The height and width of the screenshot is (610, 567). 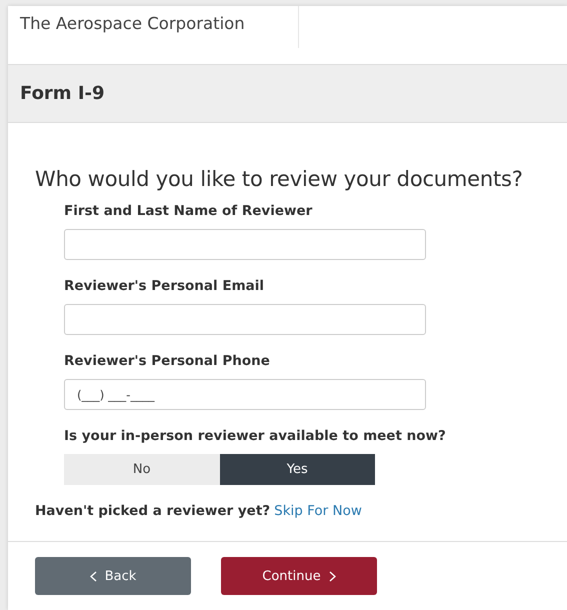 What do you see at coordinates (299, 576) in the screenshot?
I see `continue-button: Continue` at bounding box center [299, 576].